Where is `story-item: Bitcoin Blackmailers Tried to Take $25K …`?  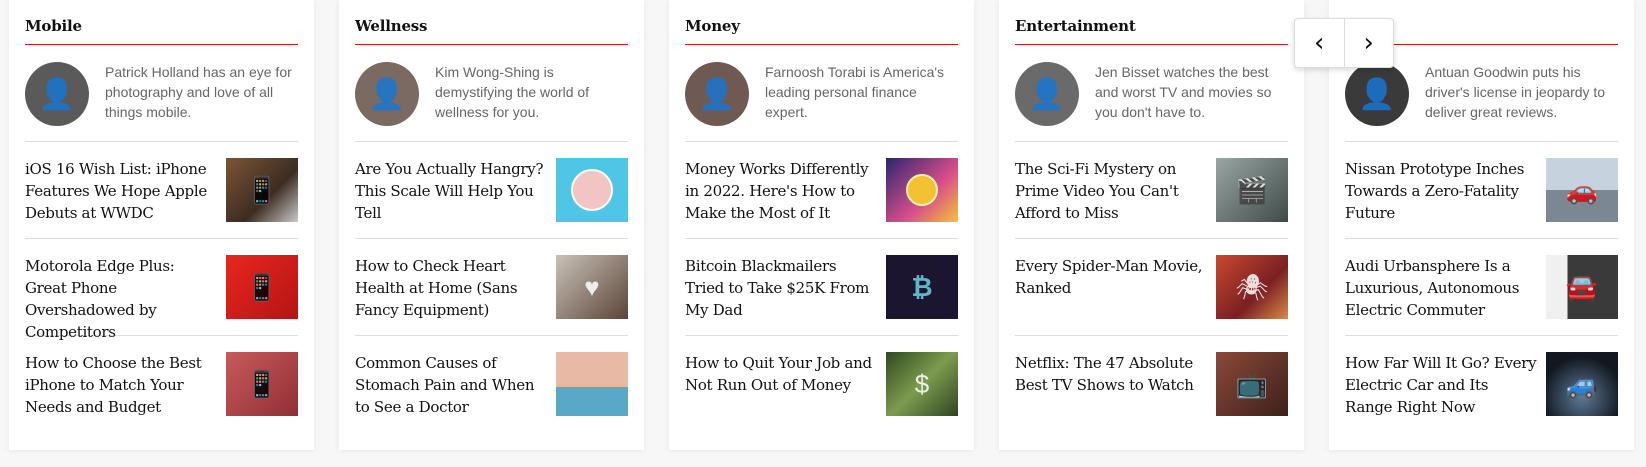
story-item: Bitcoin Blackmailers Tried to Take $25K … is located at coordinates (821, 287).